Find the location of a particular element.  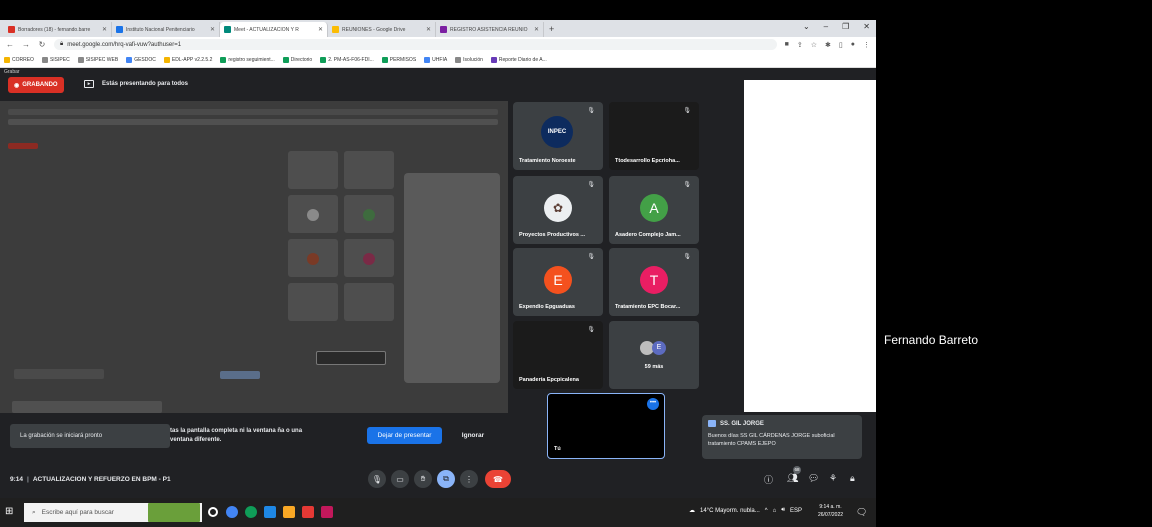

store-icon is located at coordinates (270, 512).